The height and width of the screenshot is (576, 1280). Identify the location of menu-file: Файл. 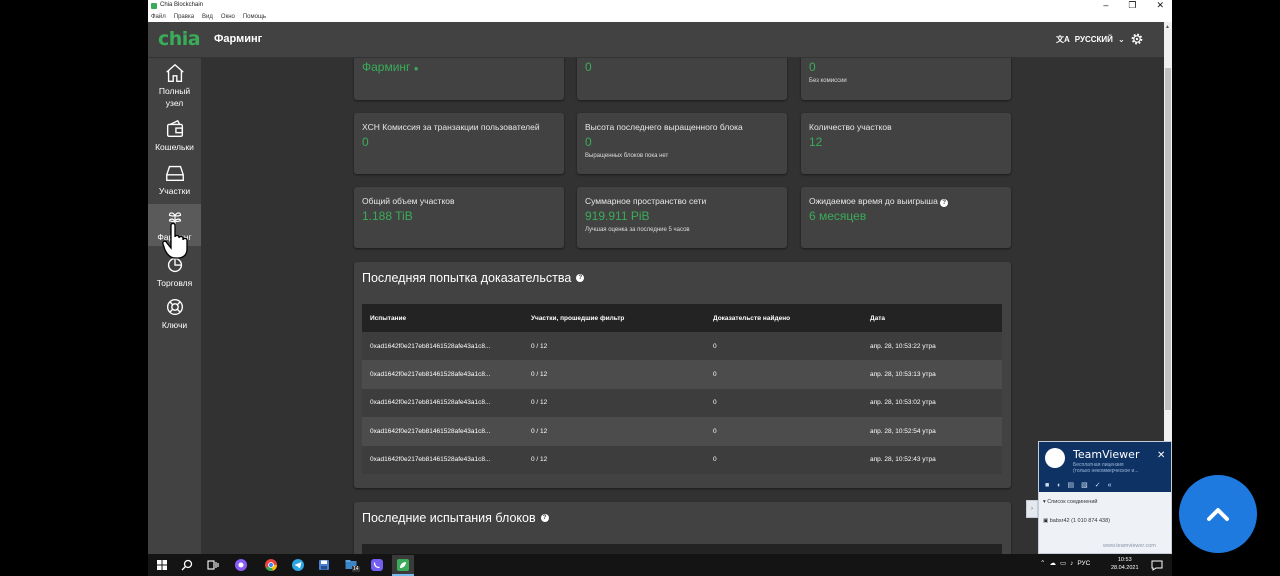
(158, 17).